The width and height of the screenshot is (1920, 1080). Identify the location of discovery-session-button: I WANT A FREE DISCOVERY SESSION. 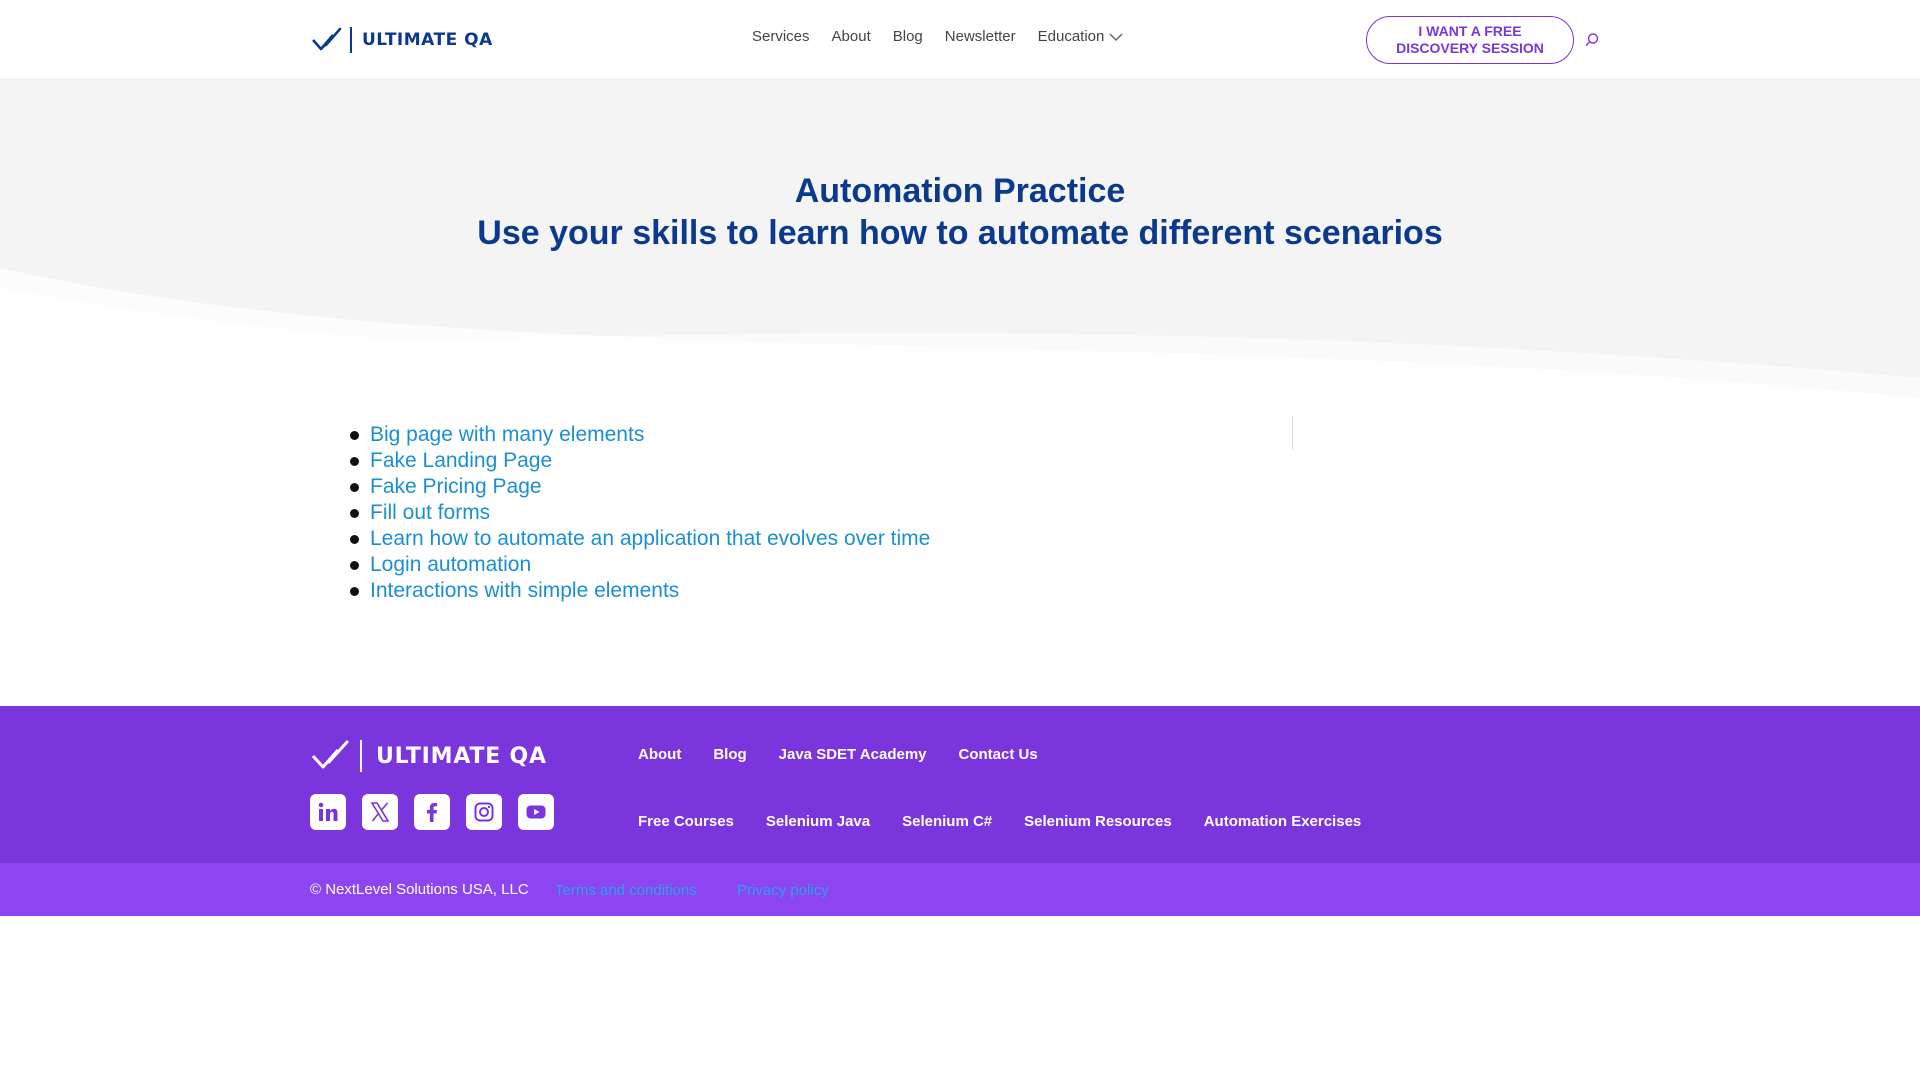
(1470, 40).